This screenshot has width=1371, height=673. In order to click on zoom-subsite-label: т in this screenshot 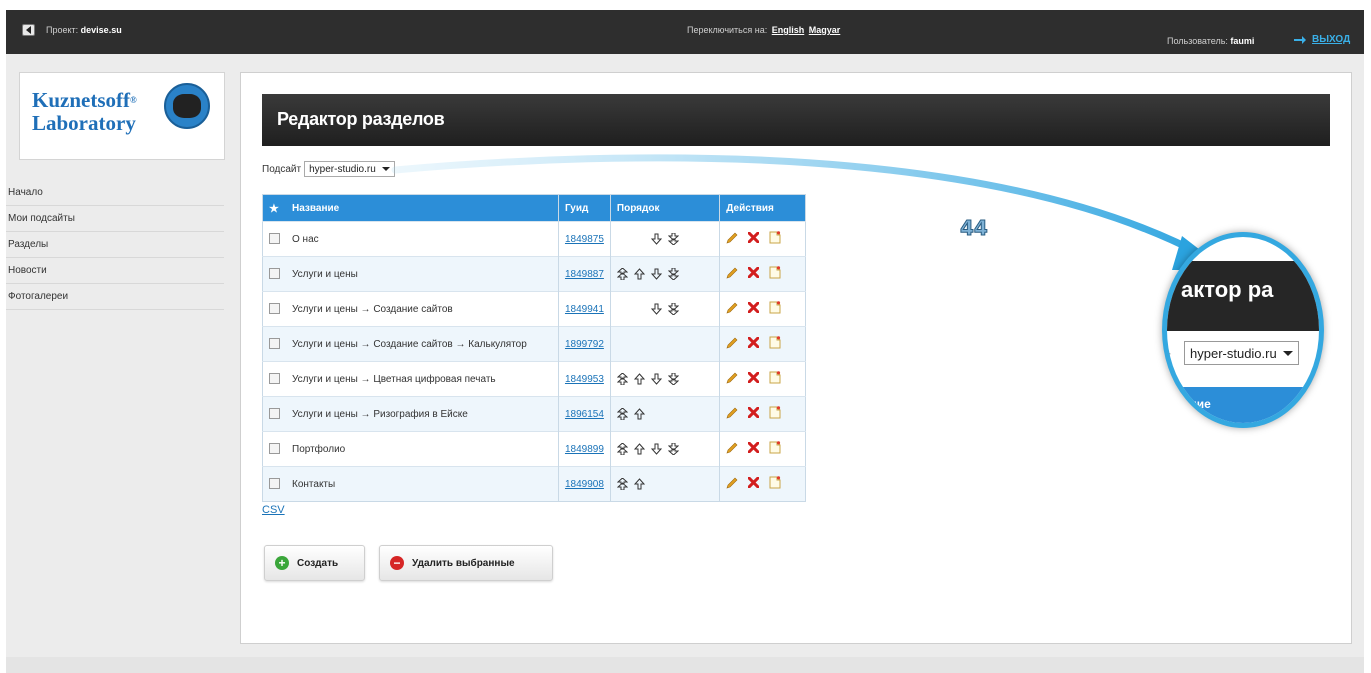, I will do `click(1168, 356)`.